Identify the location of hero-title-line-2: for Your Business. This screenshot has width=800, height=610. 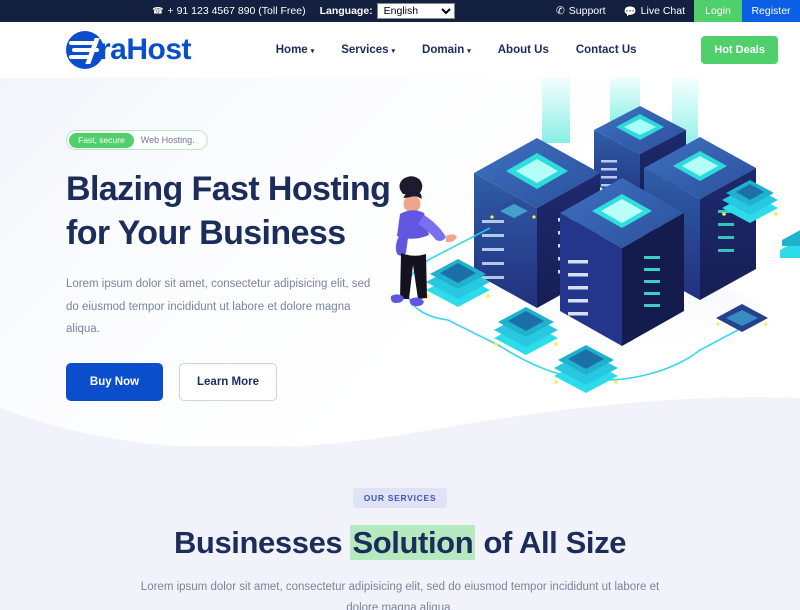
(206, 232).